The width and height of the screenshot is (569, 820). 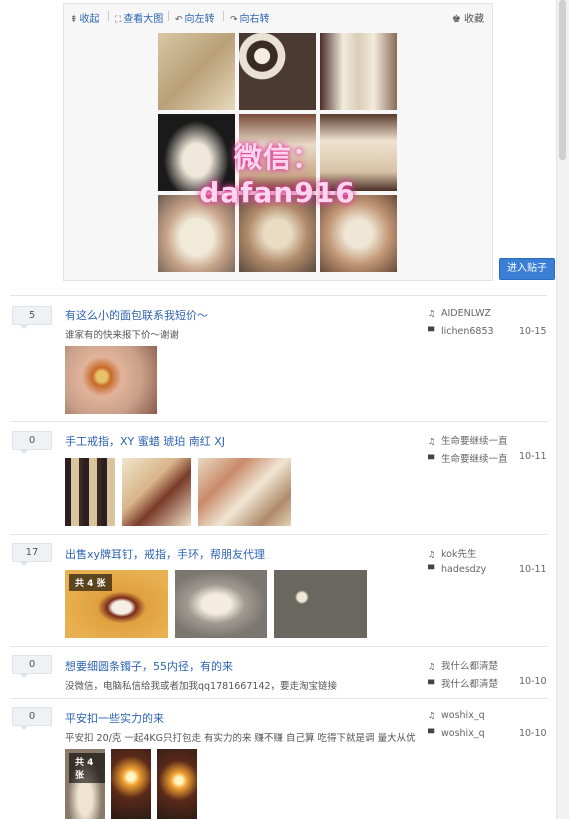 What do you see at coordinates (250, 17) in the screenshot?
I see `rotate-right-button: ↷ 向右转` at bounding box center [250, 17].